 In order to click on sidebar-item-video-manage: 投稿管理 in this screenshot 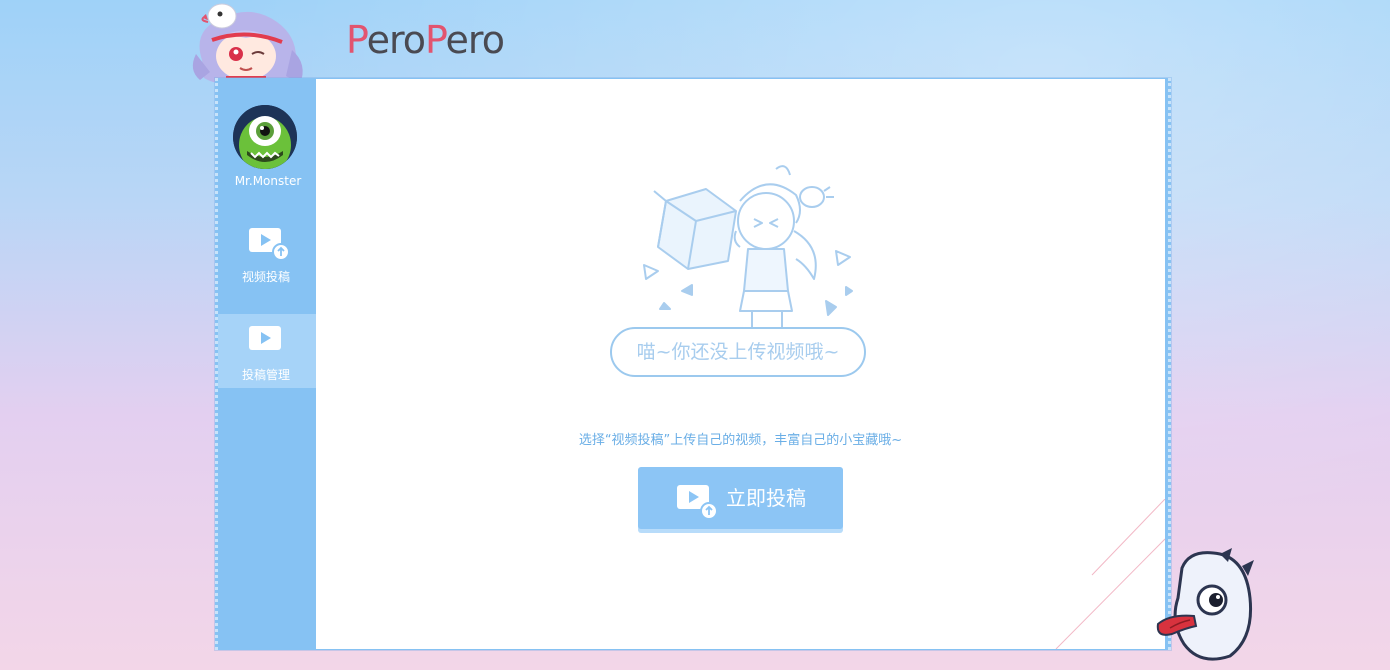, I will do `click(267, 351)`.